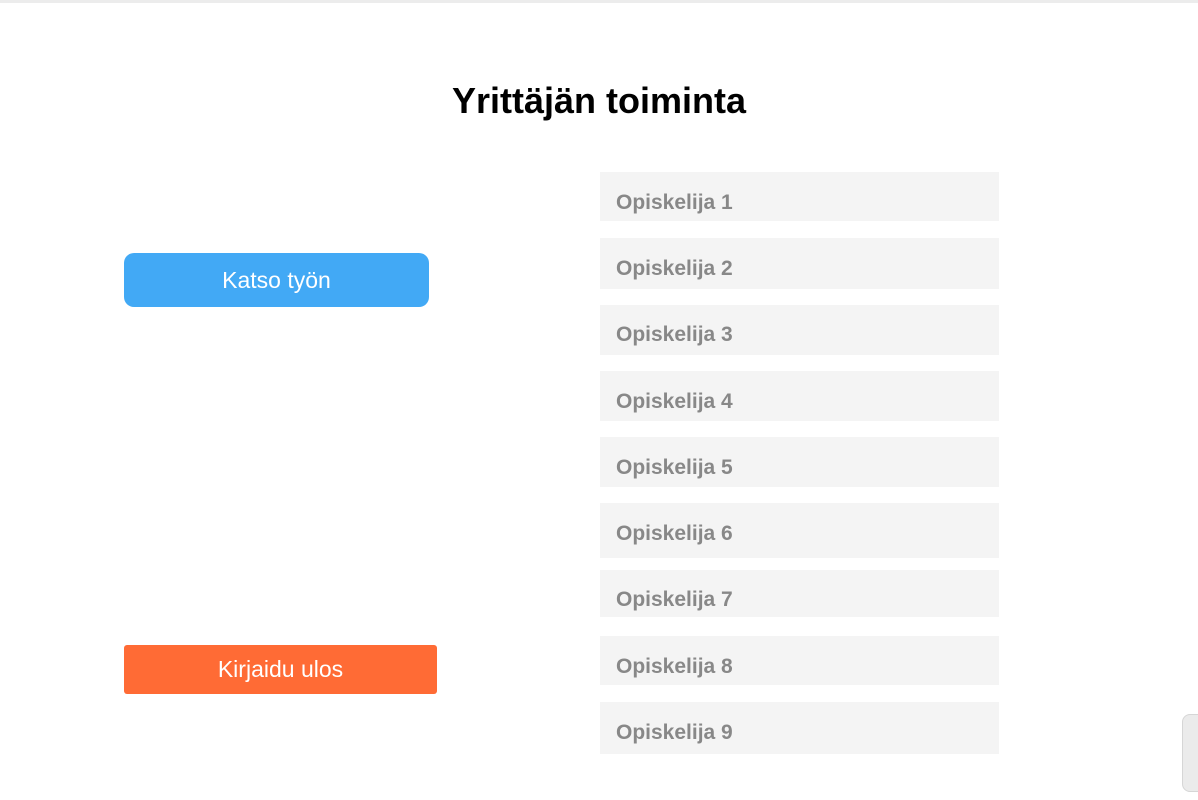  What do you see at coordinates (799, 593) in the screenshot?
I see `student-item-7: Opiskelija 7` at bounding box center [799, 593].